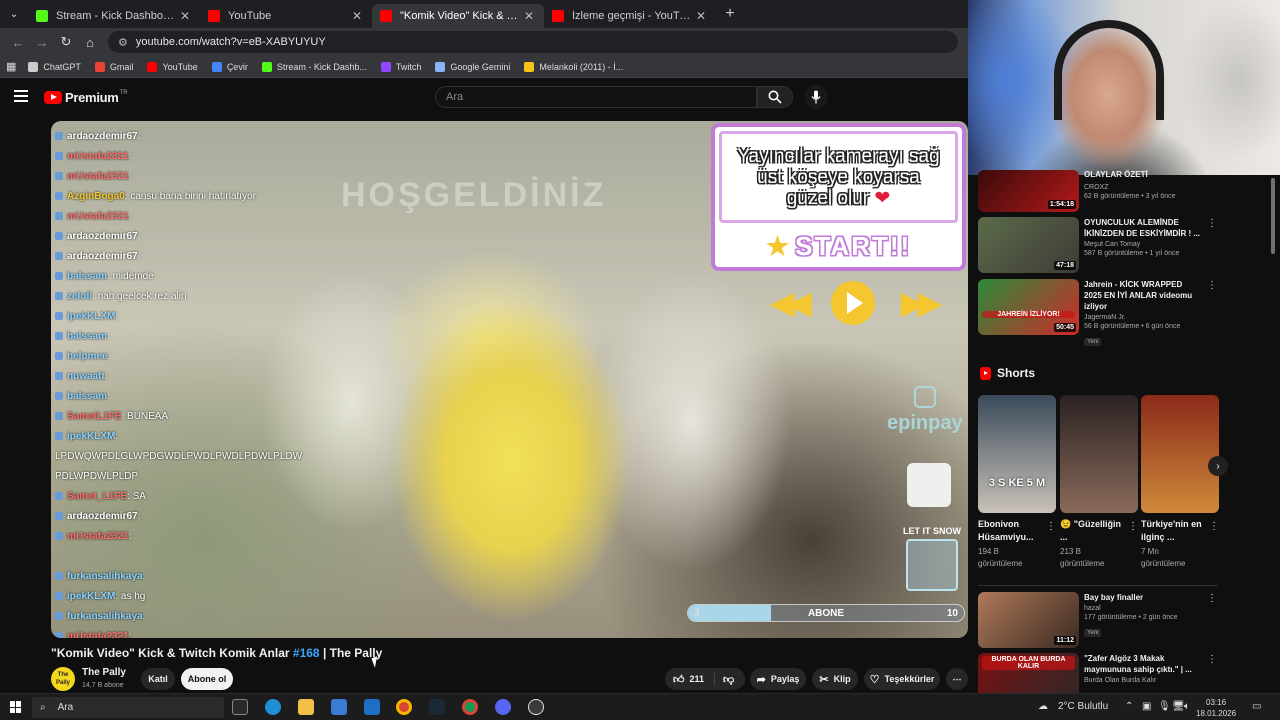 The height and width of the screenshot is (720, 1280). What do you see at coordinates (42, 42) in the screenshot?
I see `forward-icon: →` at bounding box center [42, 42].